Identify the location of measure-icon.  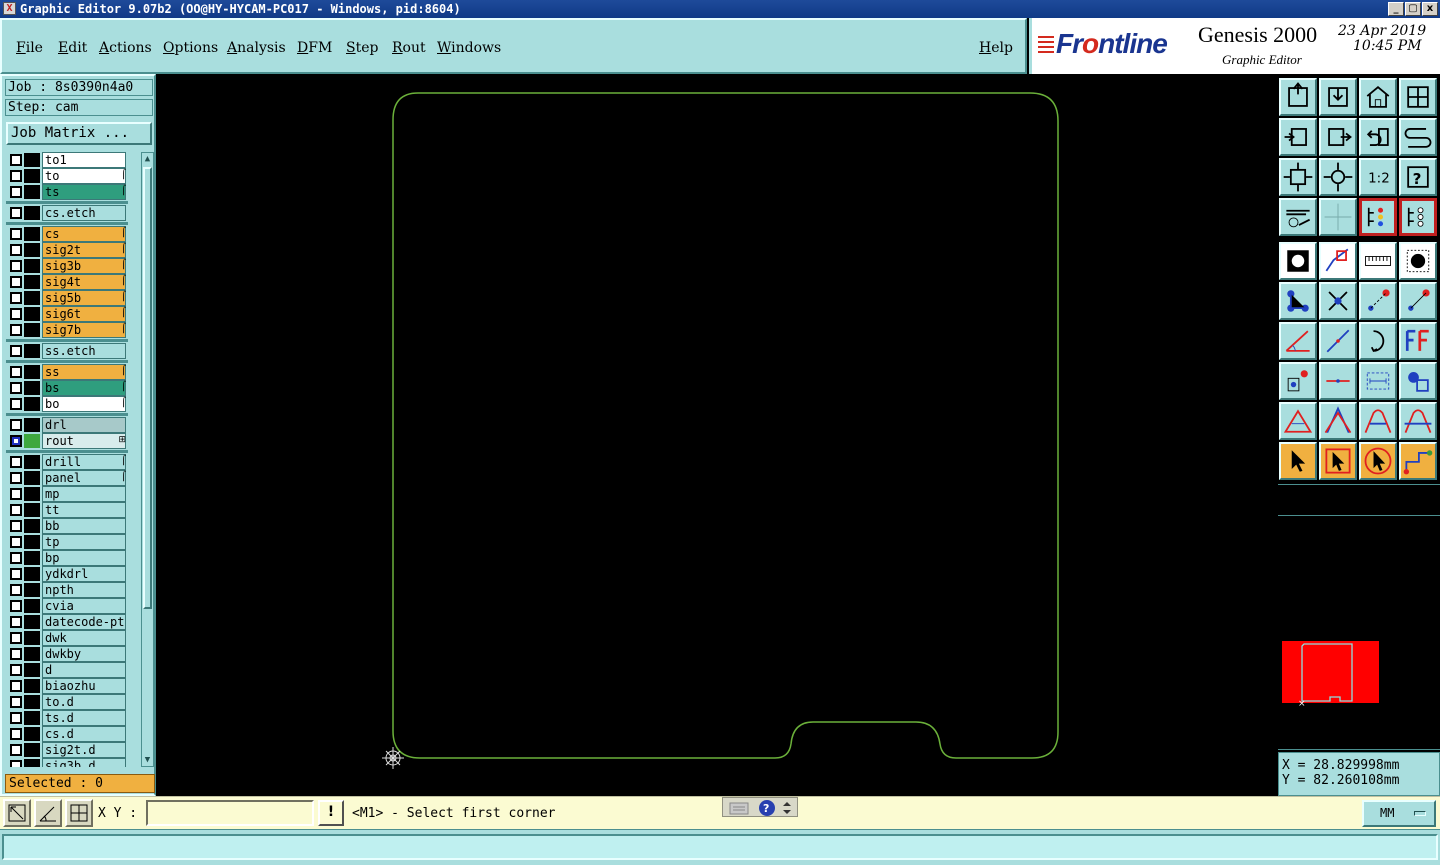
(1378, 381).